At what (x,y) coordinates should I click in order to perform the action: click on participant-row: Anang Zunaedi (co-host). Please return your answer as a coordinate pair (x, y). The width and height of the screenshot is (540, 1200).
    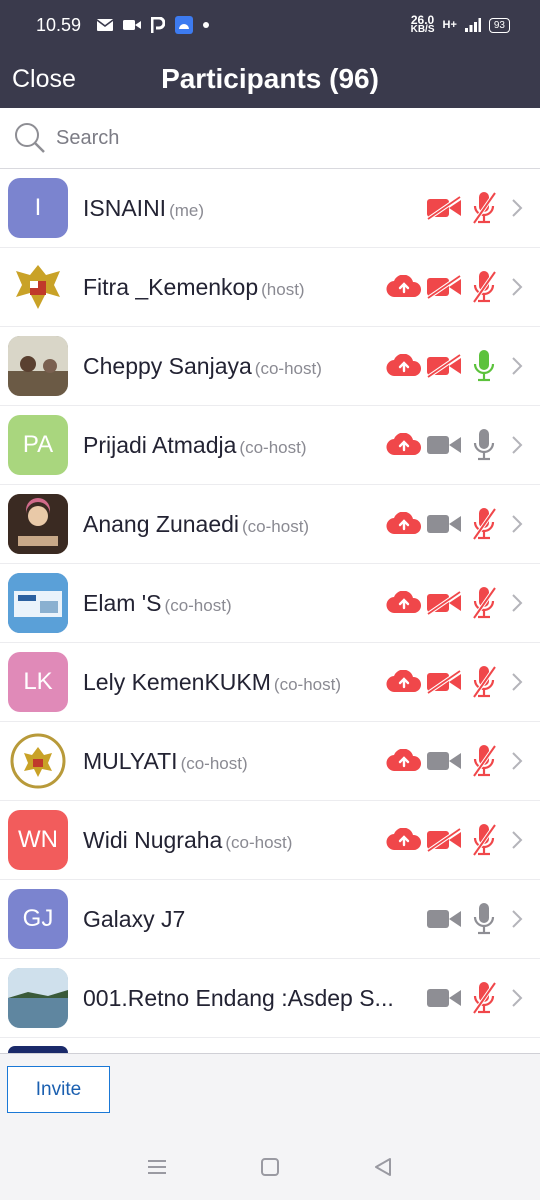
    Looking at the image, I should click on (270, 524).